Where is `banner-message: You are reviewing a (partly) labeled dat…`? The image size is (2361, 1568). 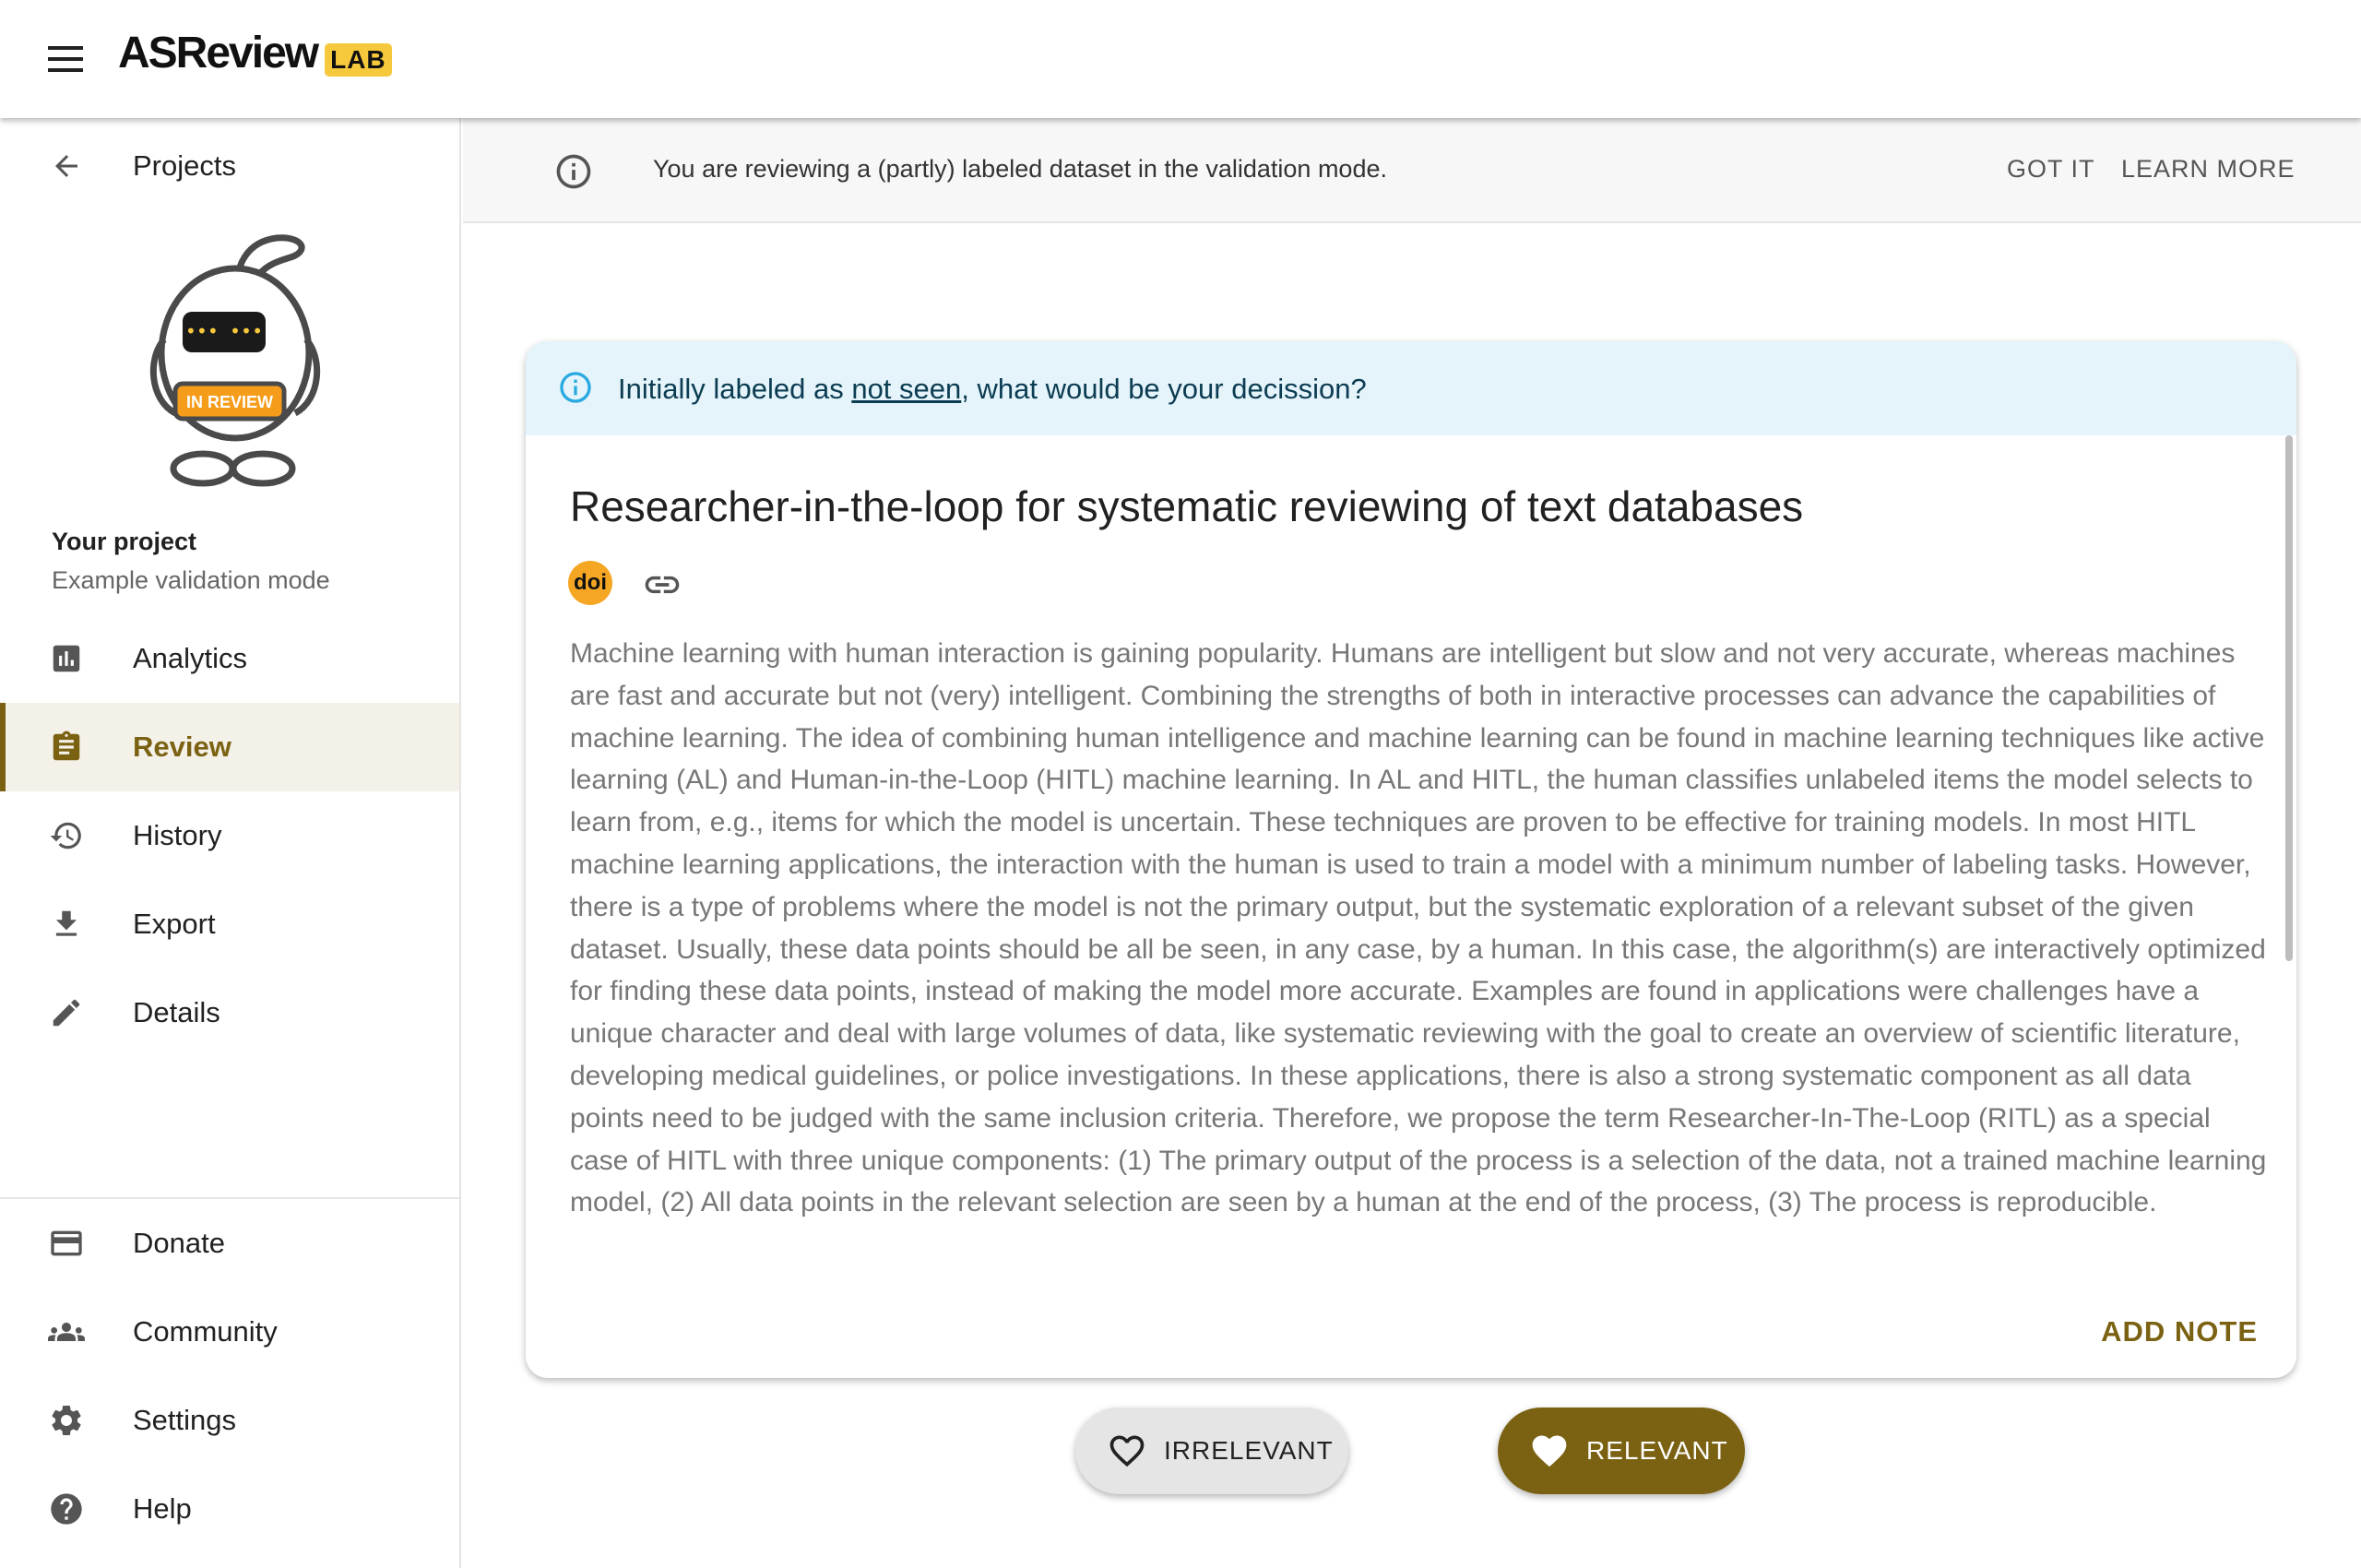 banner-message: You are reviewing a (partly) labeled dat… is located at coordinates (1020, 169).